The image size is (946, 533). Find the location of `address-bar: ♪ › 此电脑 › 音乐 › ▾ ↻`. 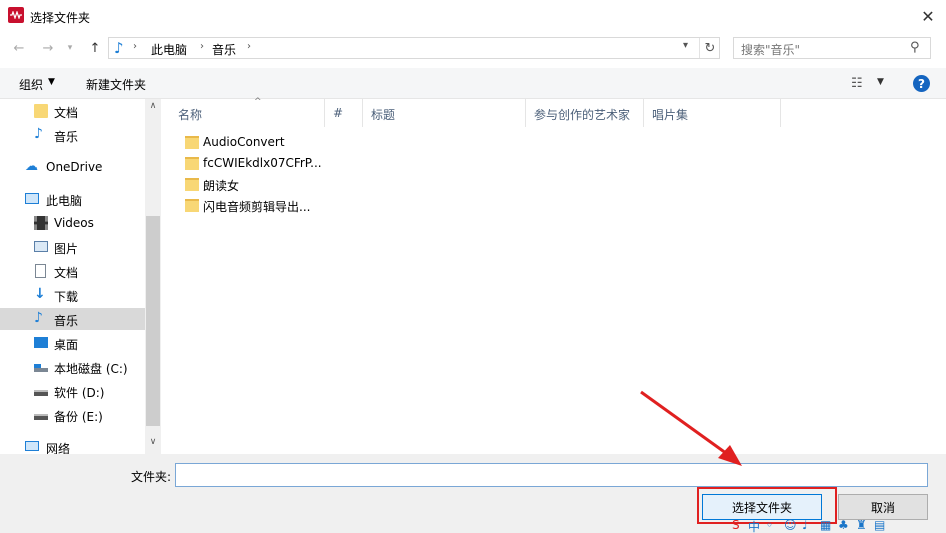

address-bar: ♪ › 此电脑 › 音乐 › ▾ ↻ is located at coordinates (414, 48).